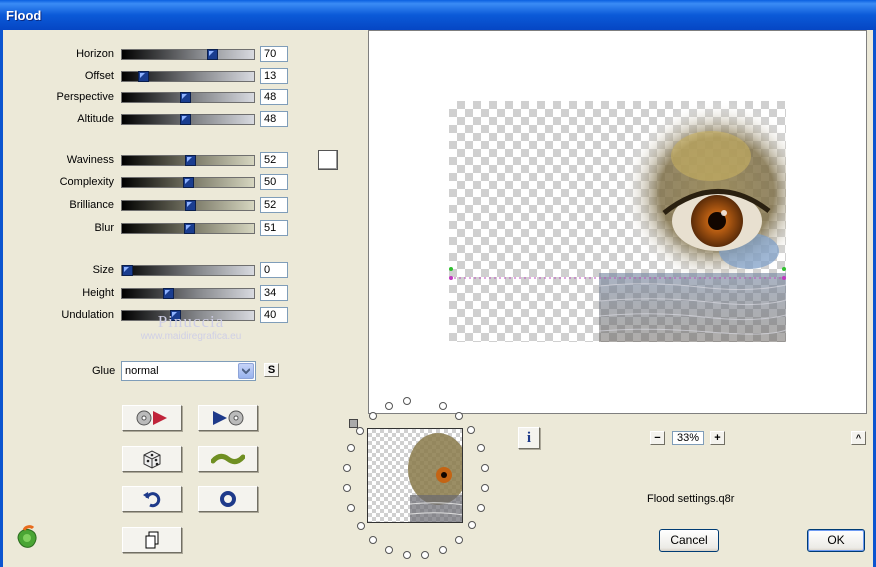  What do you see at coordinates (274, 270) in the screenshot?
I see `size-value-field: 0` at bounding box center [274, 270].